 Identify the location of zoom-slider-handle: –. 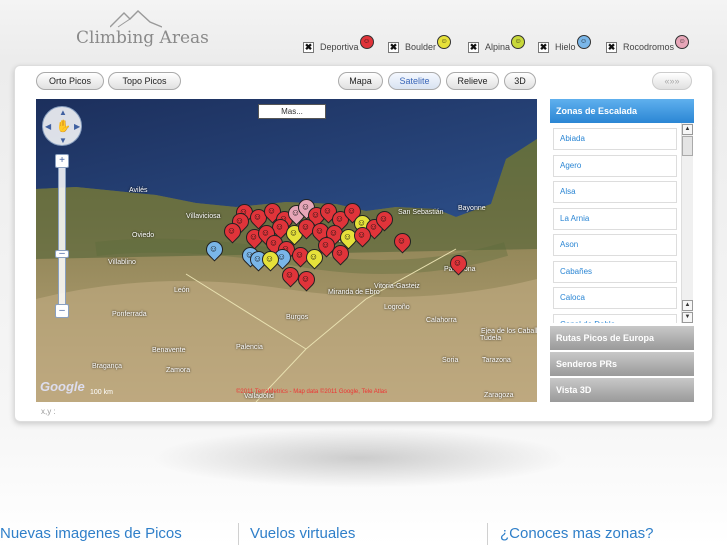
(62, 254).